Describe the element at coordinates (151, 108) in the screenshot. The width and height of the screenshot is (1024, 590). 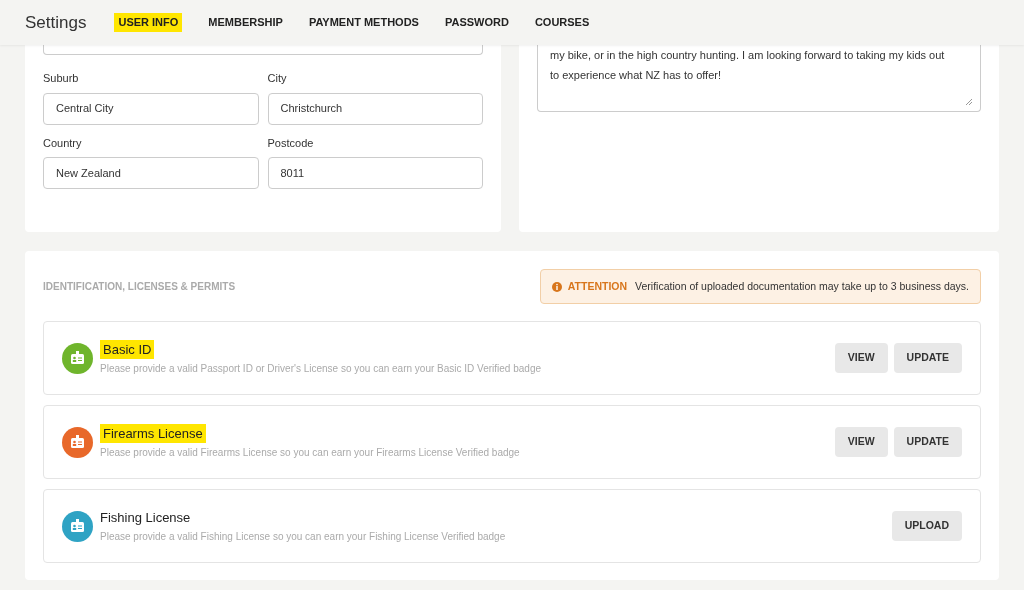
I see `input-field: Central City` at that location.